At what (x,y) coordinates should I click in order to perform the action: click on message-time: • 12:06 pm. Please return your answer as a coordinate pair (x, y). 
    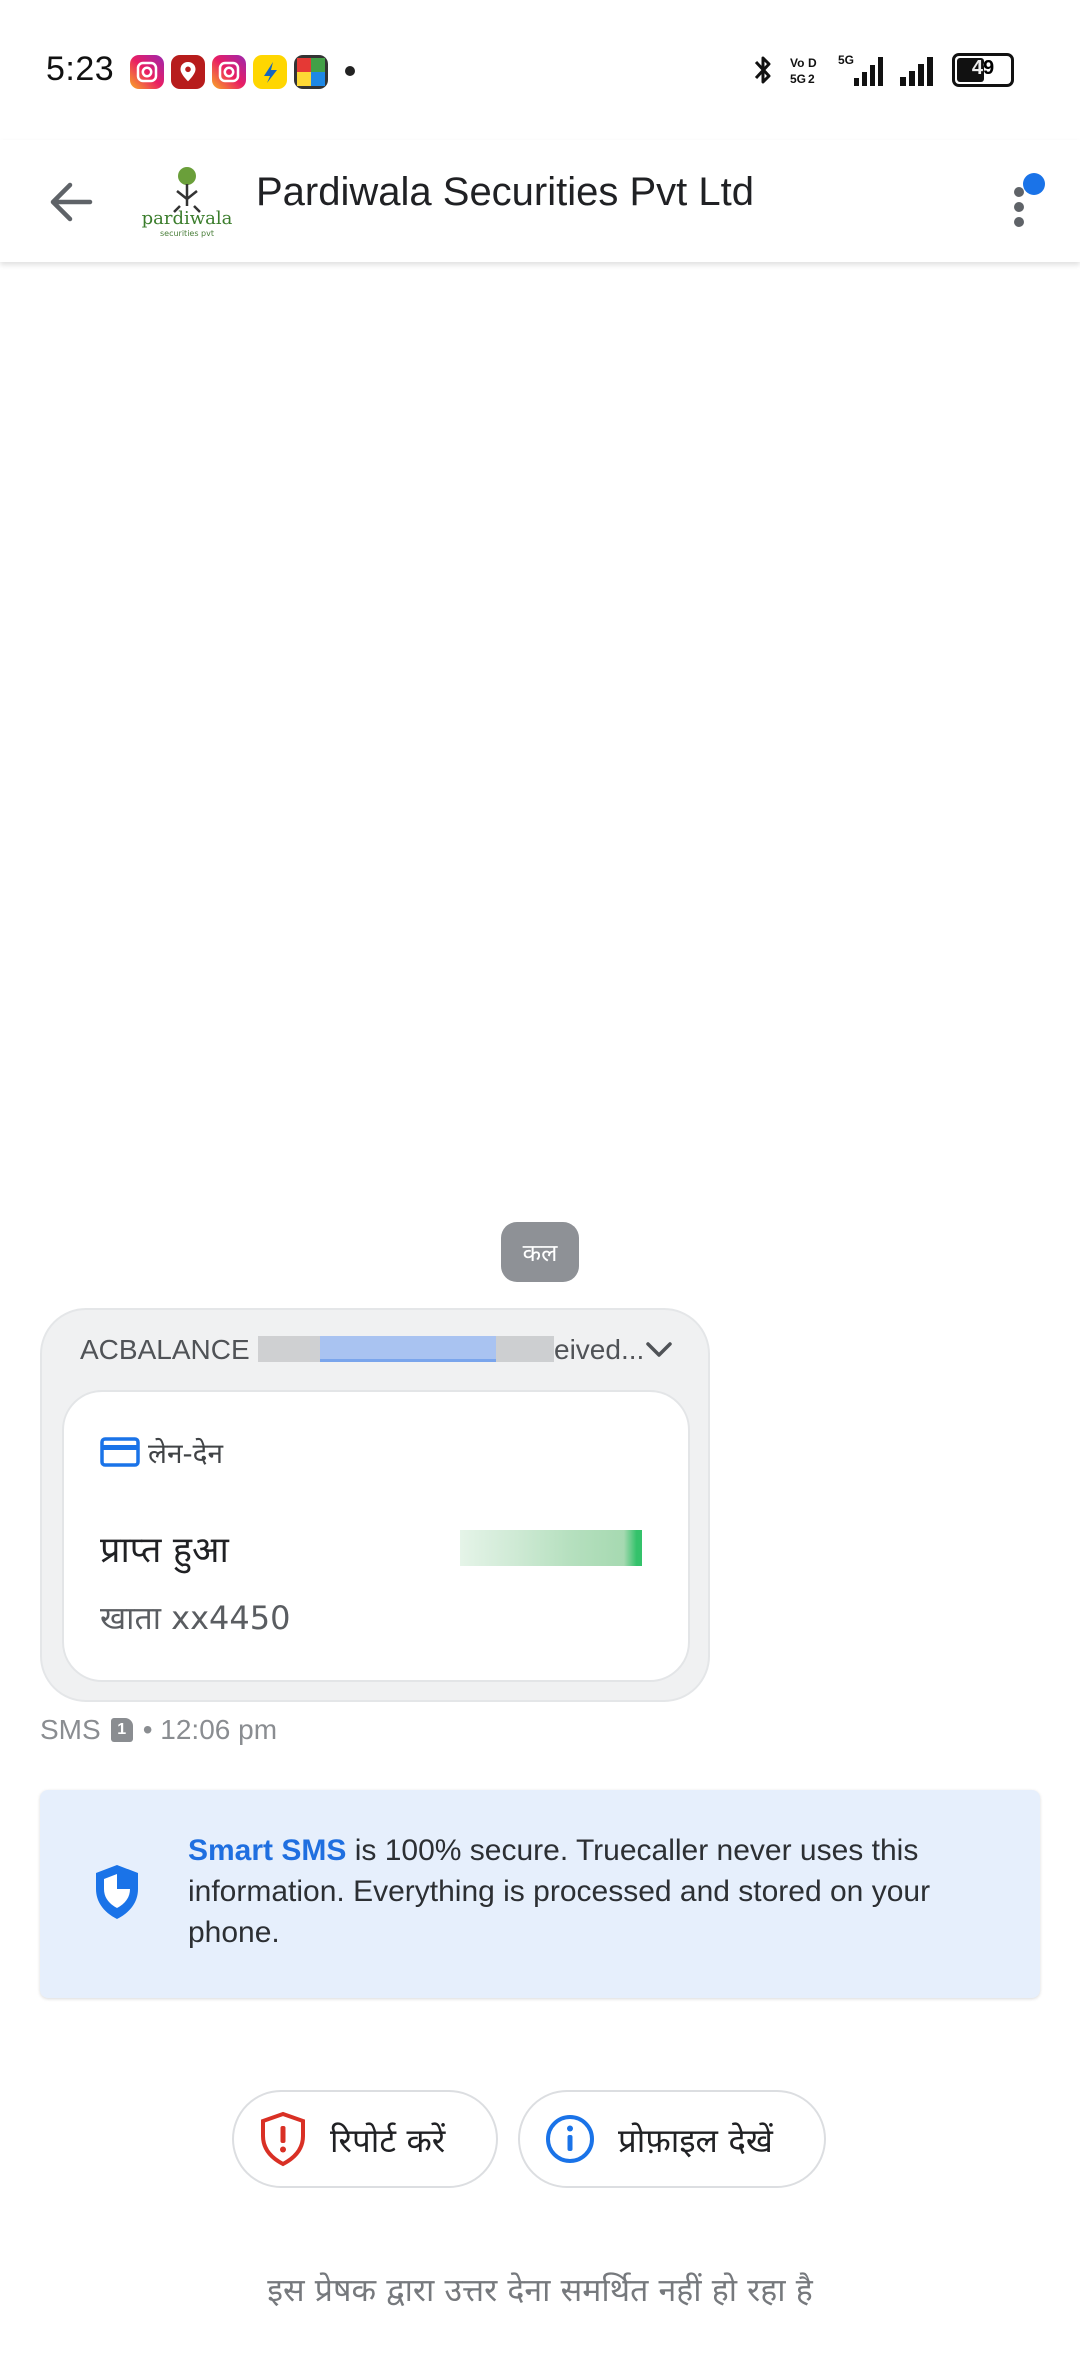
    Looking at the image, I should click on (210, 1729).